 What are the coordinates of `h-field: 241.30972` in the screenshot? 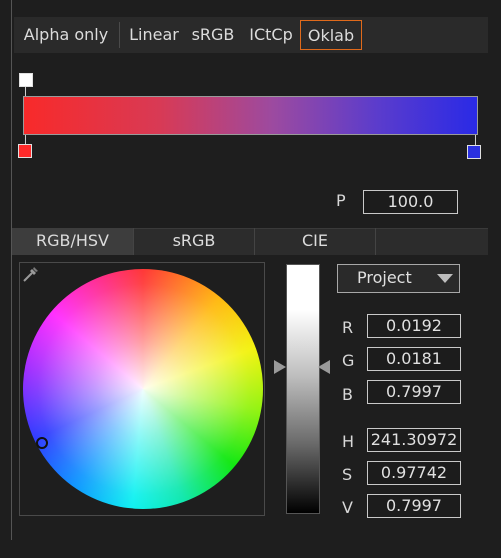 It's located at (414, 440).